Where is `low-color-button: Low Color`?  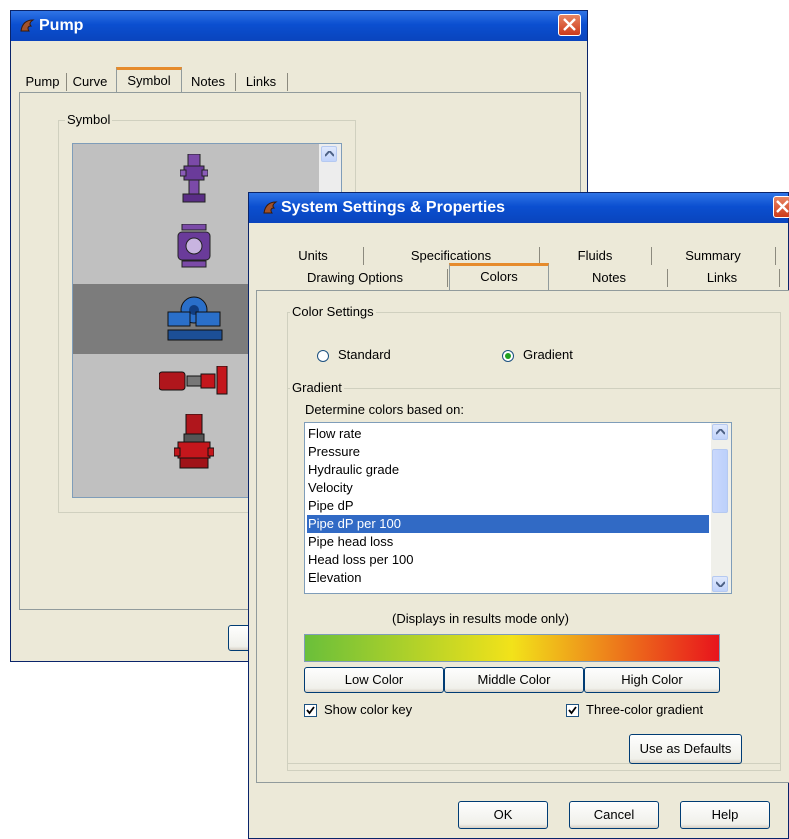
low-color-button: Low Color is located at coordinates (374, 680).